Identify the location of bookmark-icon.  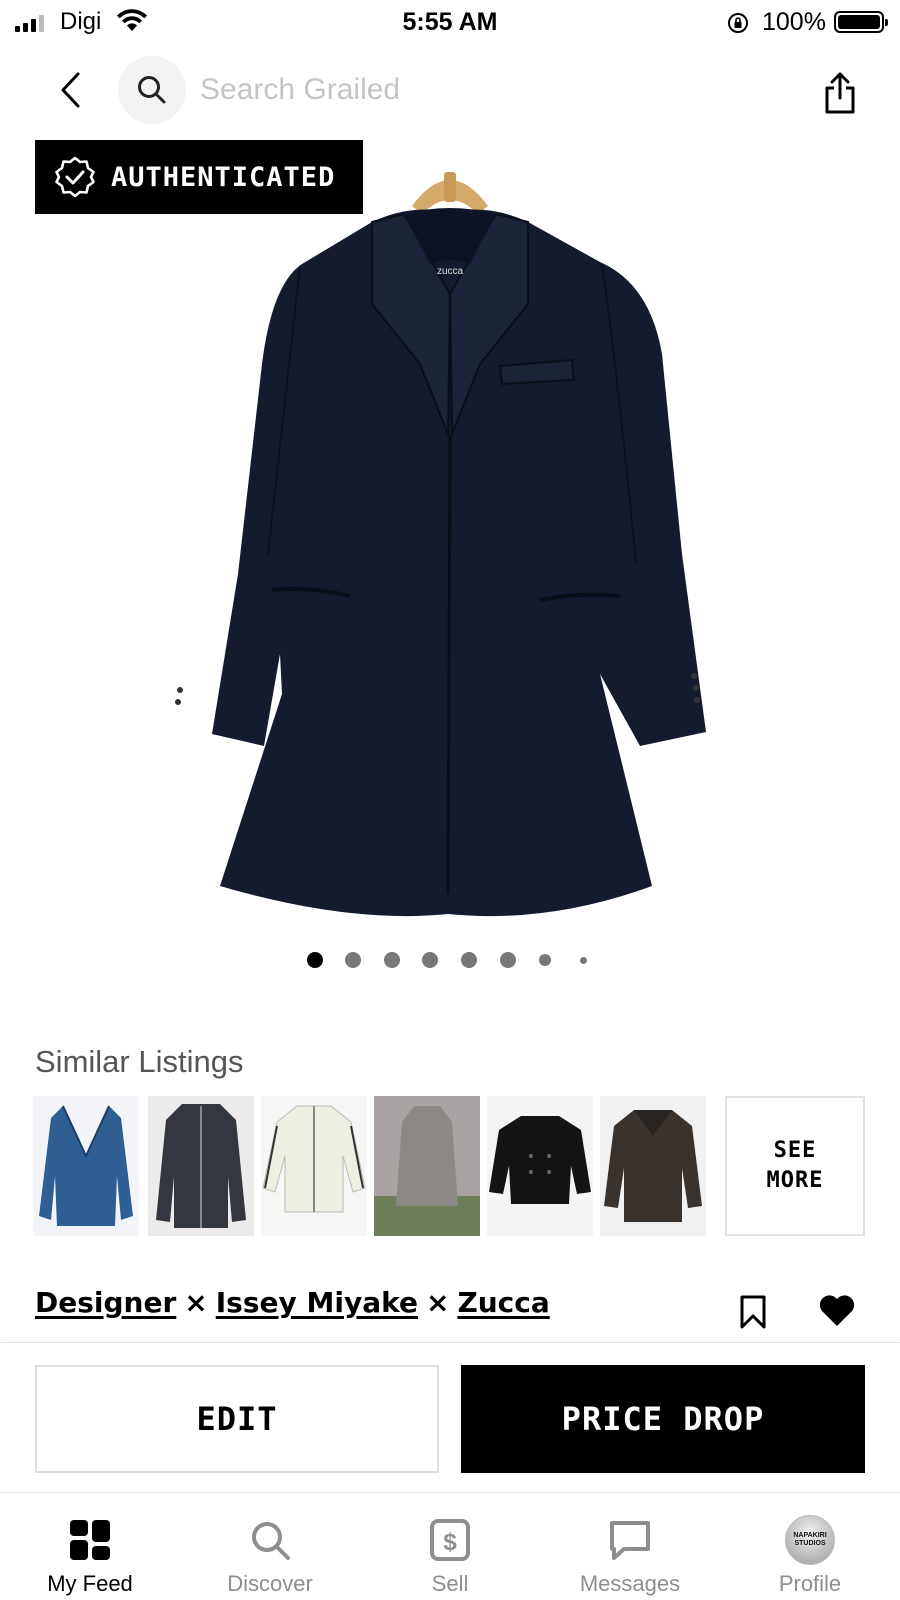
(753, 1312).